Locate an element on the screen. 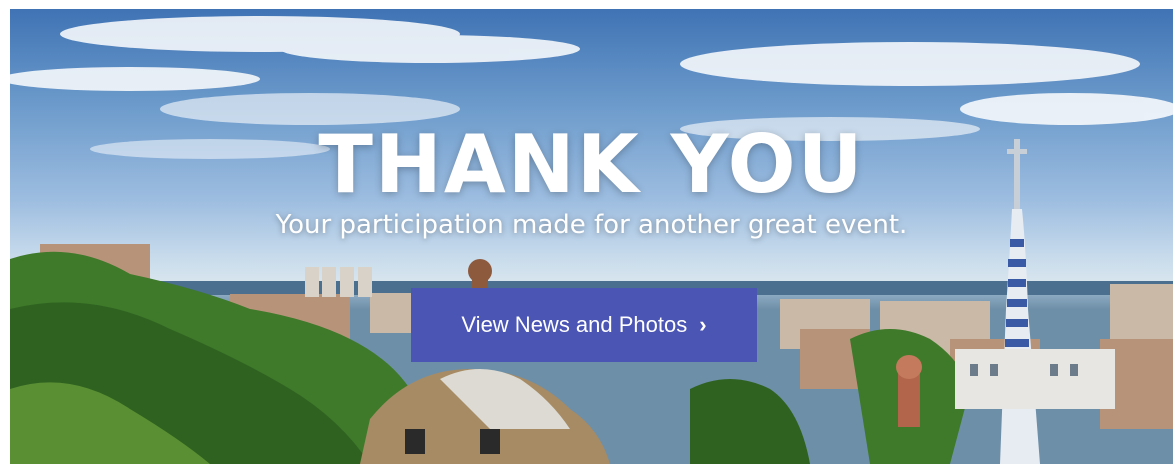  view-news-and-photos-button: View News and Photos › is located at coordinates (584, 325).